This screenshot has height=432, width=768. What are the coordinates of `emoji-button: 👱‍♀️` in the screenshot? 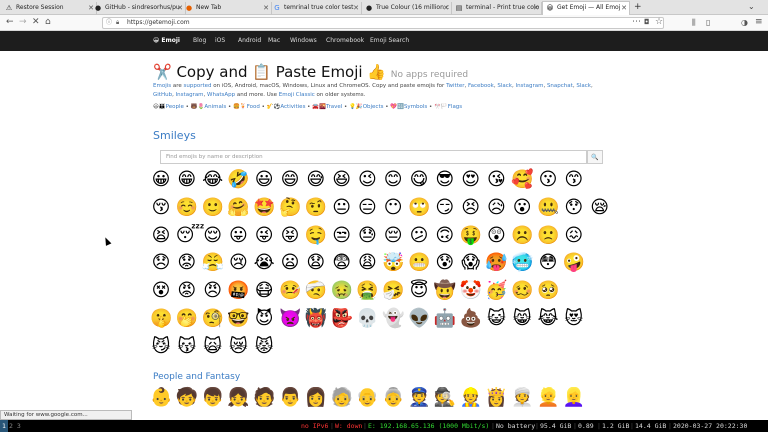 It's located at (574, 398).